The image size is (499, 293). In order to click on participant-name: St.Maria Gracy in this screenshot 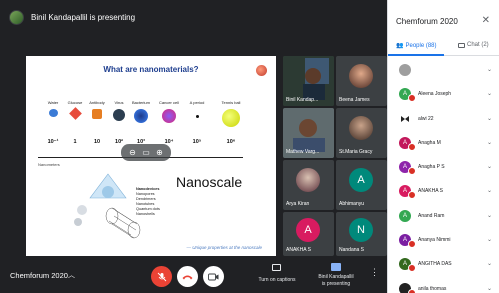, I will do `click(356, 152)`.